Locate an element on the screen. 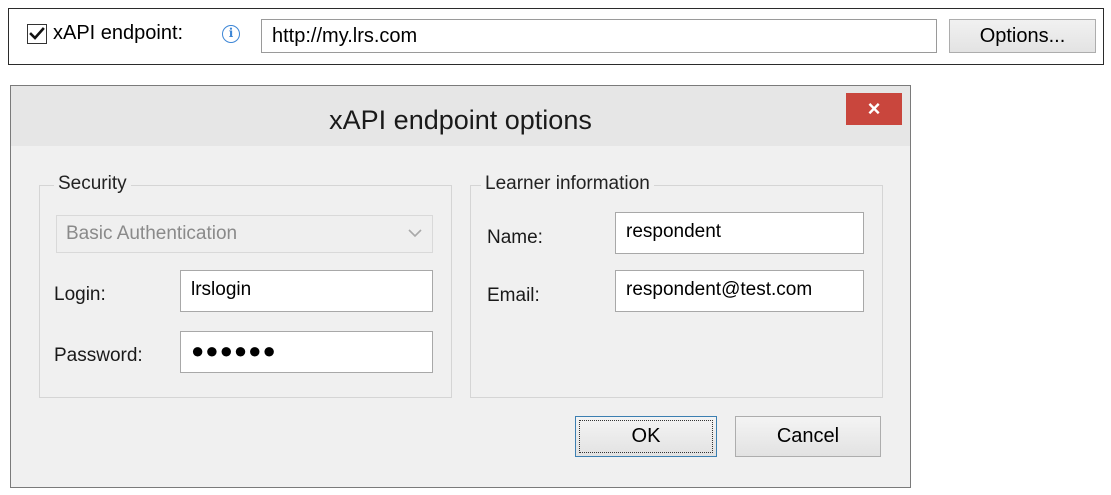 The height and width of the screenshot is (495, 1111). info-icon: i is located at coordinates (231, 34).